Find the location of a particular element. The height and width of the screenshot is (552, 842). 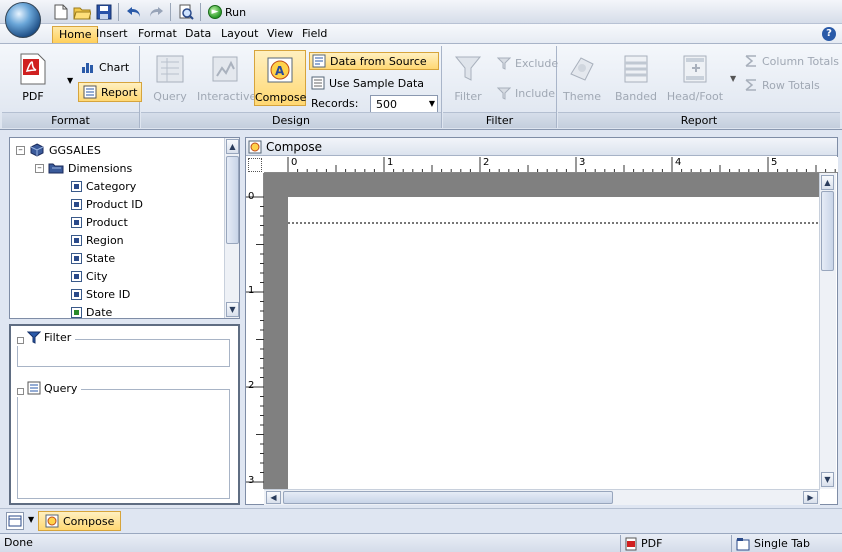

query-drop-area is located at coordinates (123, 444).